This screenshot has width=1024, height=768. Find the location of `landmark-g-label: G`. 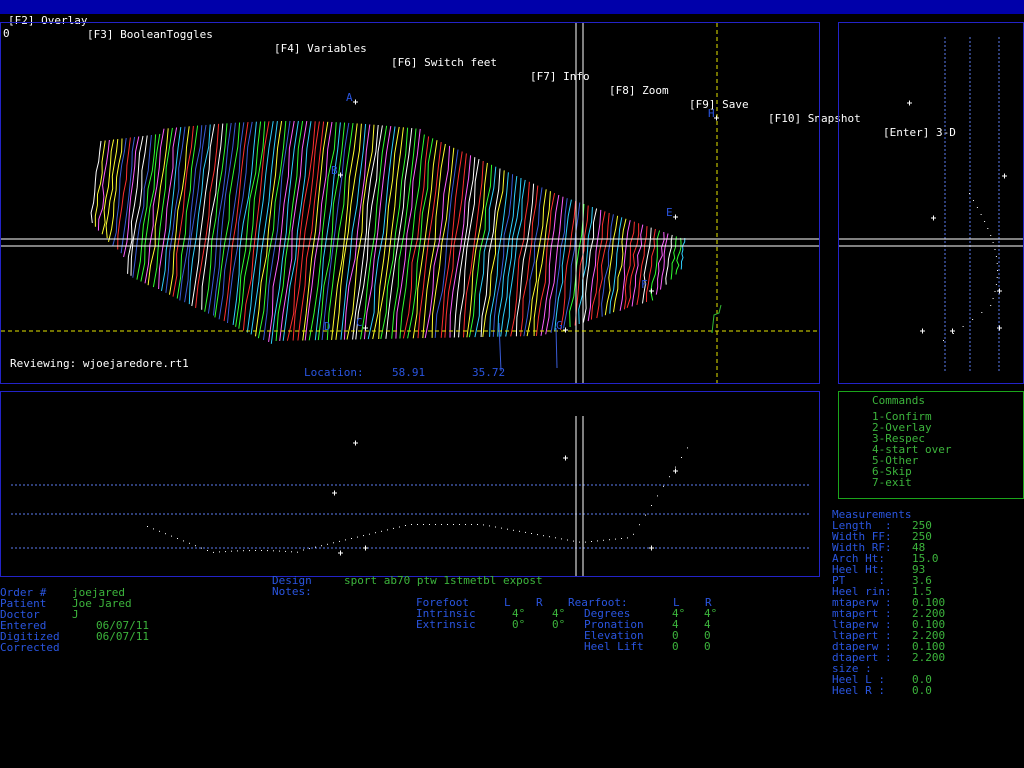

landmark-g-label: G is located at coordinates (559, 325).